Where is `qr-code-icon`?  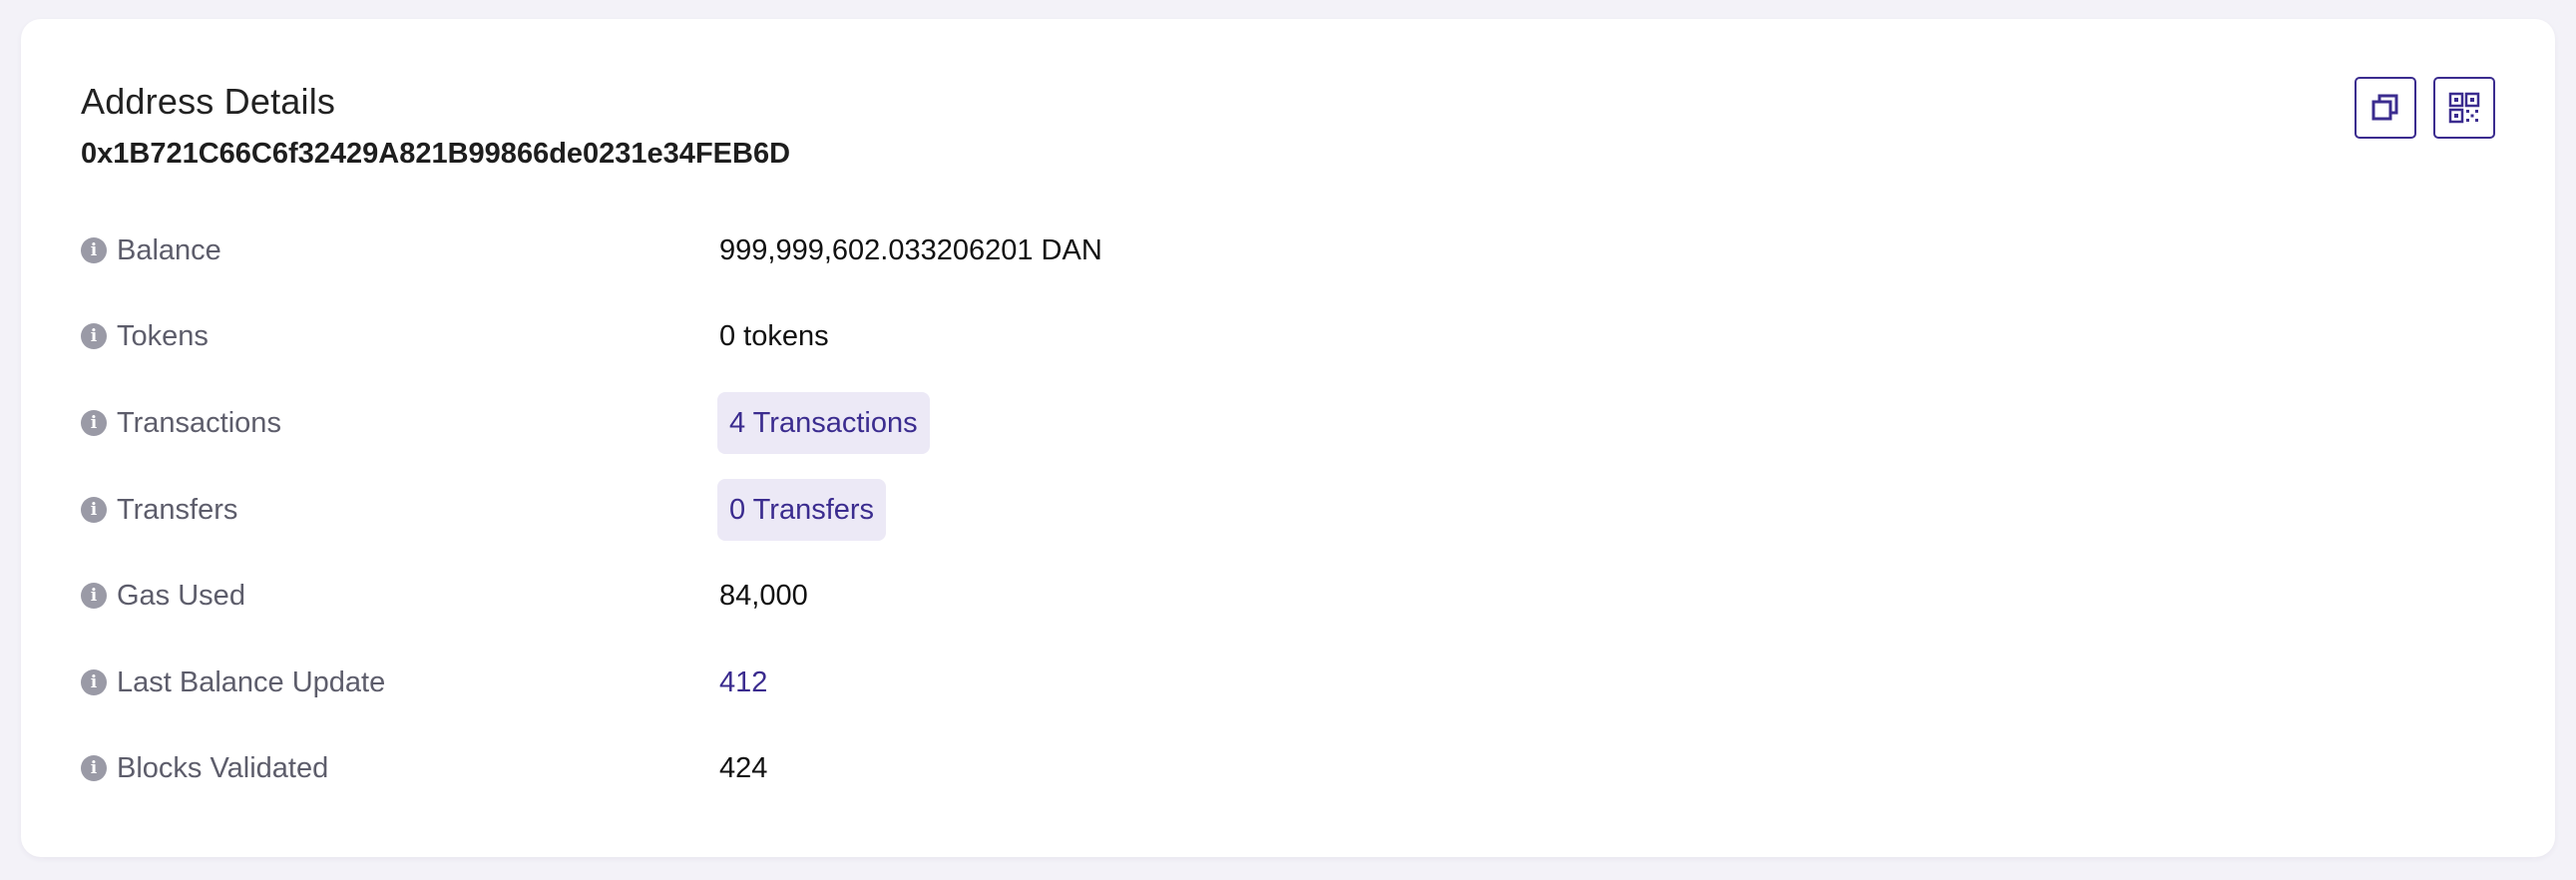
qr-code-icon is located at coordinates (2464, 108).